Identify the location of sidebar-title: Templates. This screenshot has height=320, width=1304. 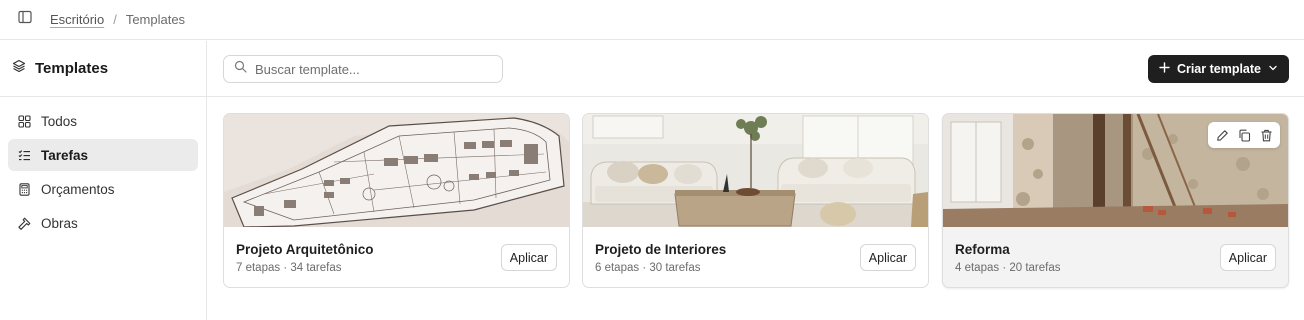
(72, 68).